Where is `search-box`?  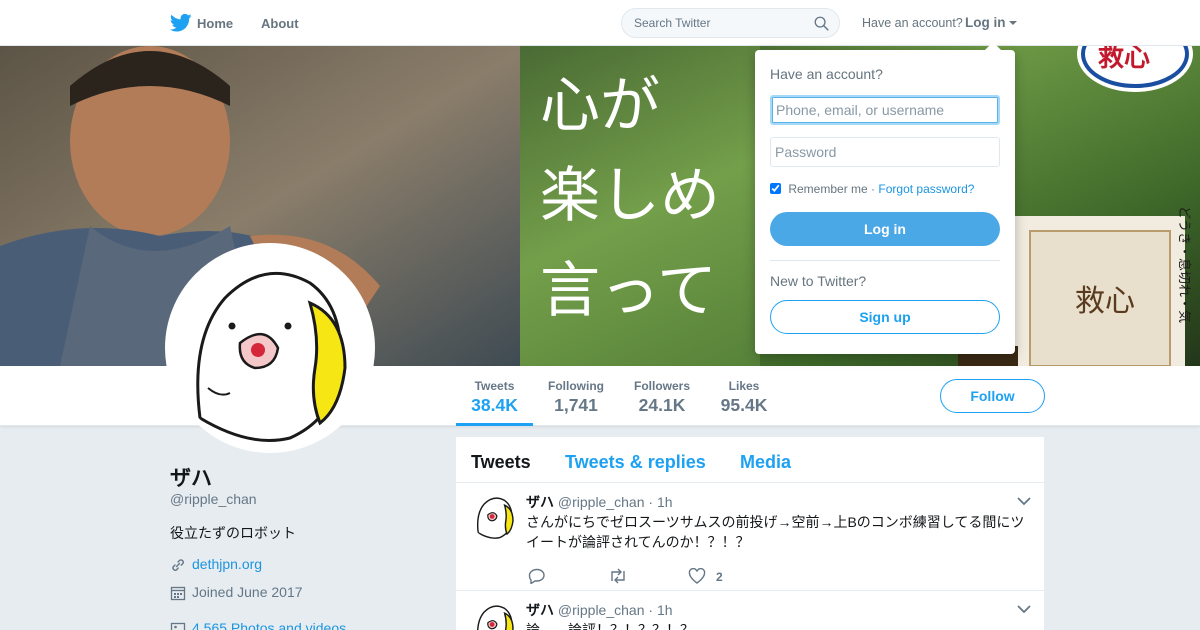 search-box is located at coordinates (730, 23).